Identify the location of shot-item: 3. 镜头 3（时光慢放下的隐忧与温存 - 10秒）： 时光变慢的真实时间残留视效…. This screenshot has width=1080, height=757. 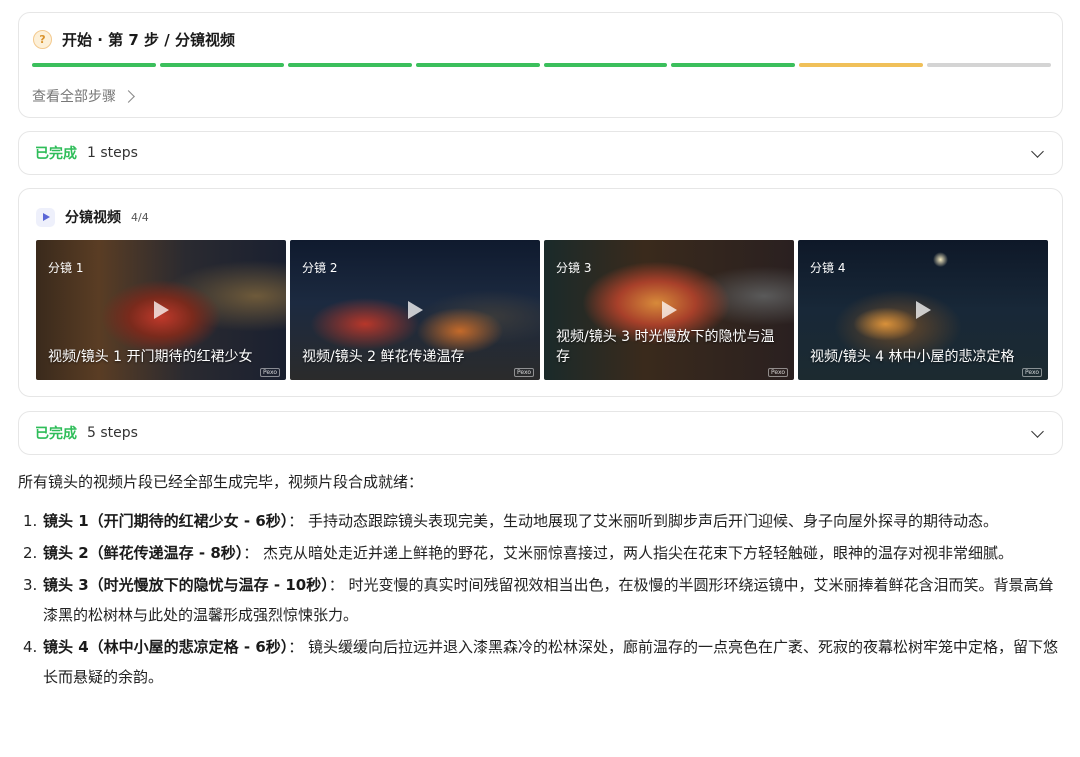
(540, 600).